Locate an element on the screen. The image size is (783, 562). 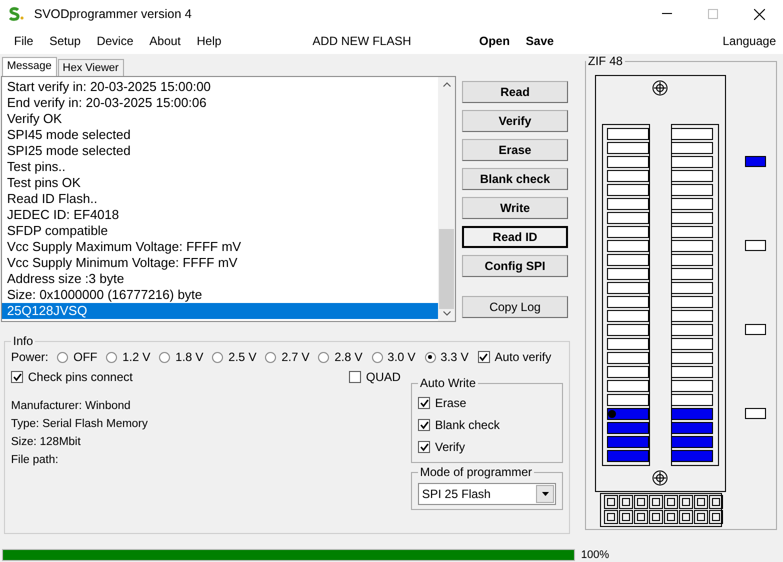
radio-label: 1.2 V is located at coordinates (136, 357).